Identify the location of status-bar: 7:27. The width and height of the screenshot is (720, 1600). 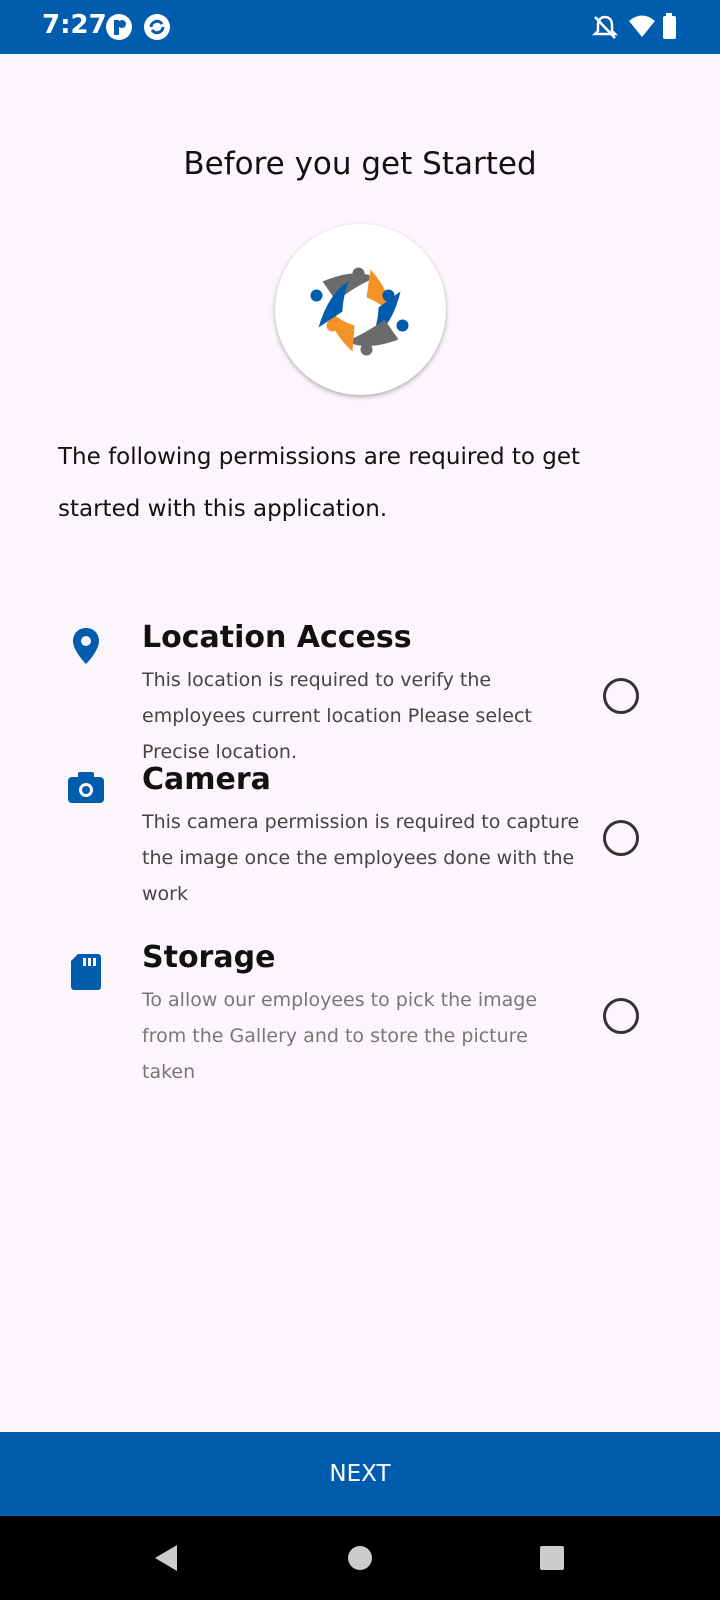
(360, 27).